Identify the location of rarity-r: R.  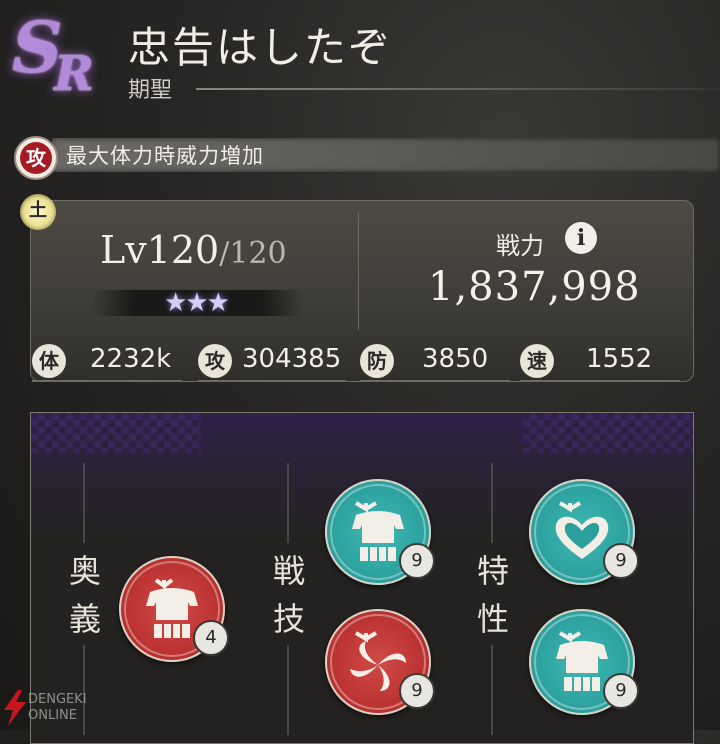
(74, 74).